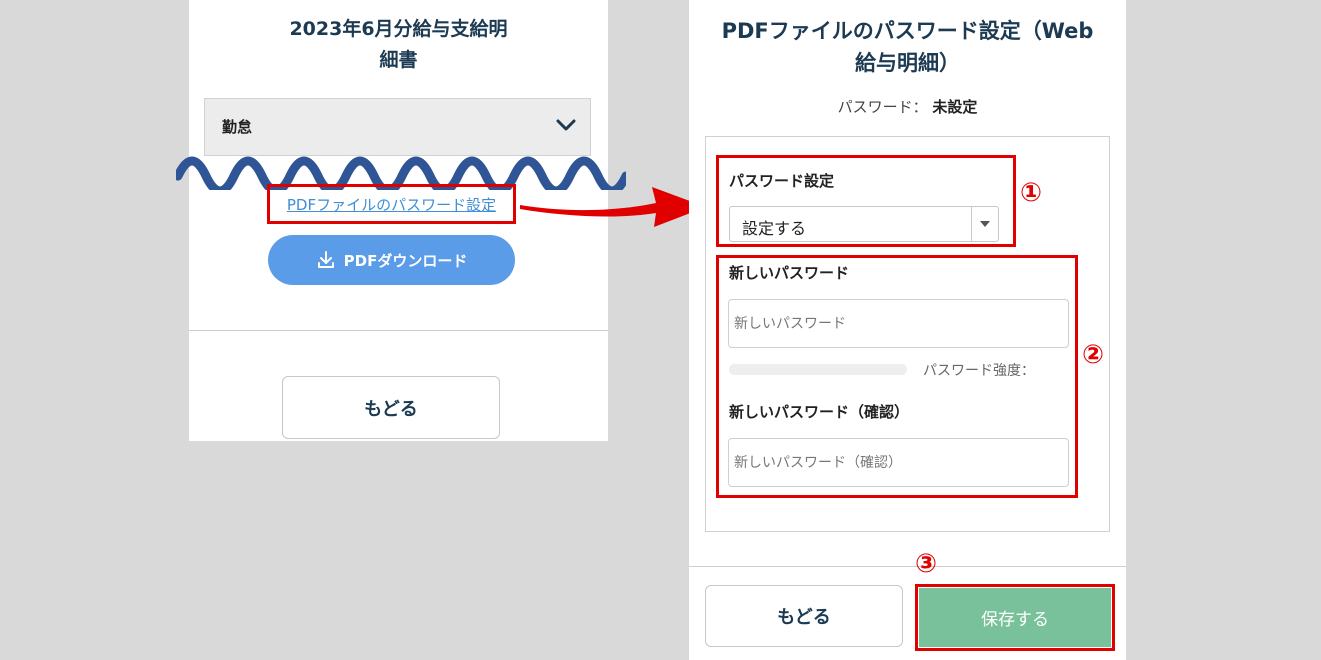  I want to click on step2-highlight, so click(897, 376).